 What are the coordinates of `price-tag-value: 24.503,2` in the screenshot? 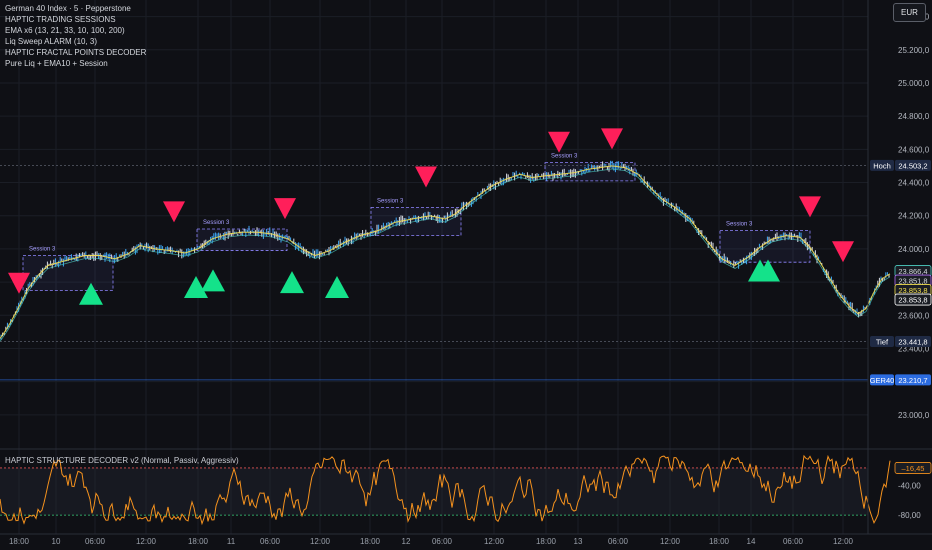 It's located at (912, 165).